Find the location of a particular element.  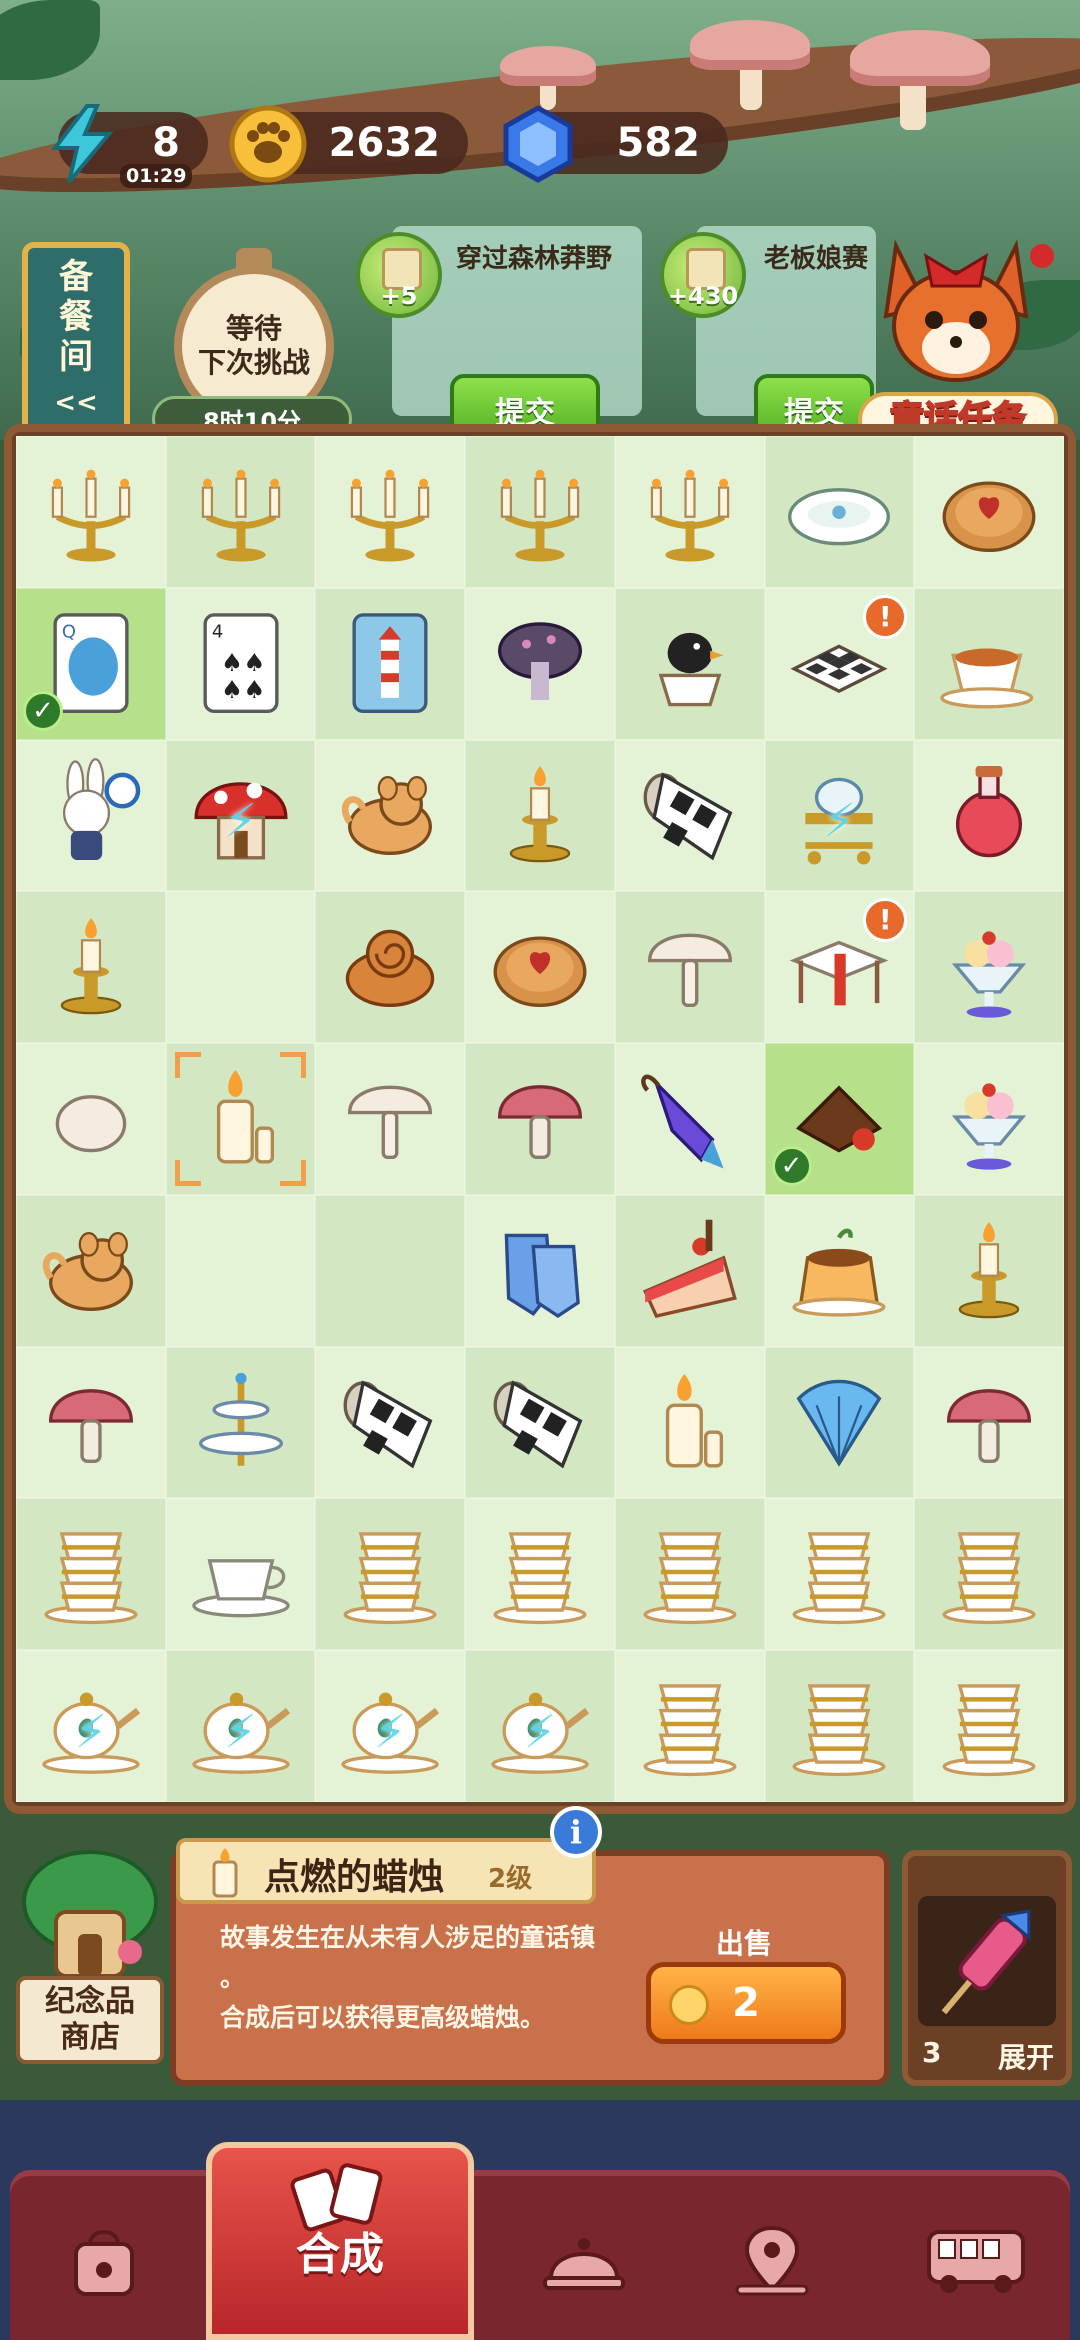

pantry-button: 备 餐 间 << is located at coordinates (76, 340).